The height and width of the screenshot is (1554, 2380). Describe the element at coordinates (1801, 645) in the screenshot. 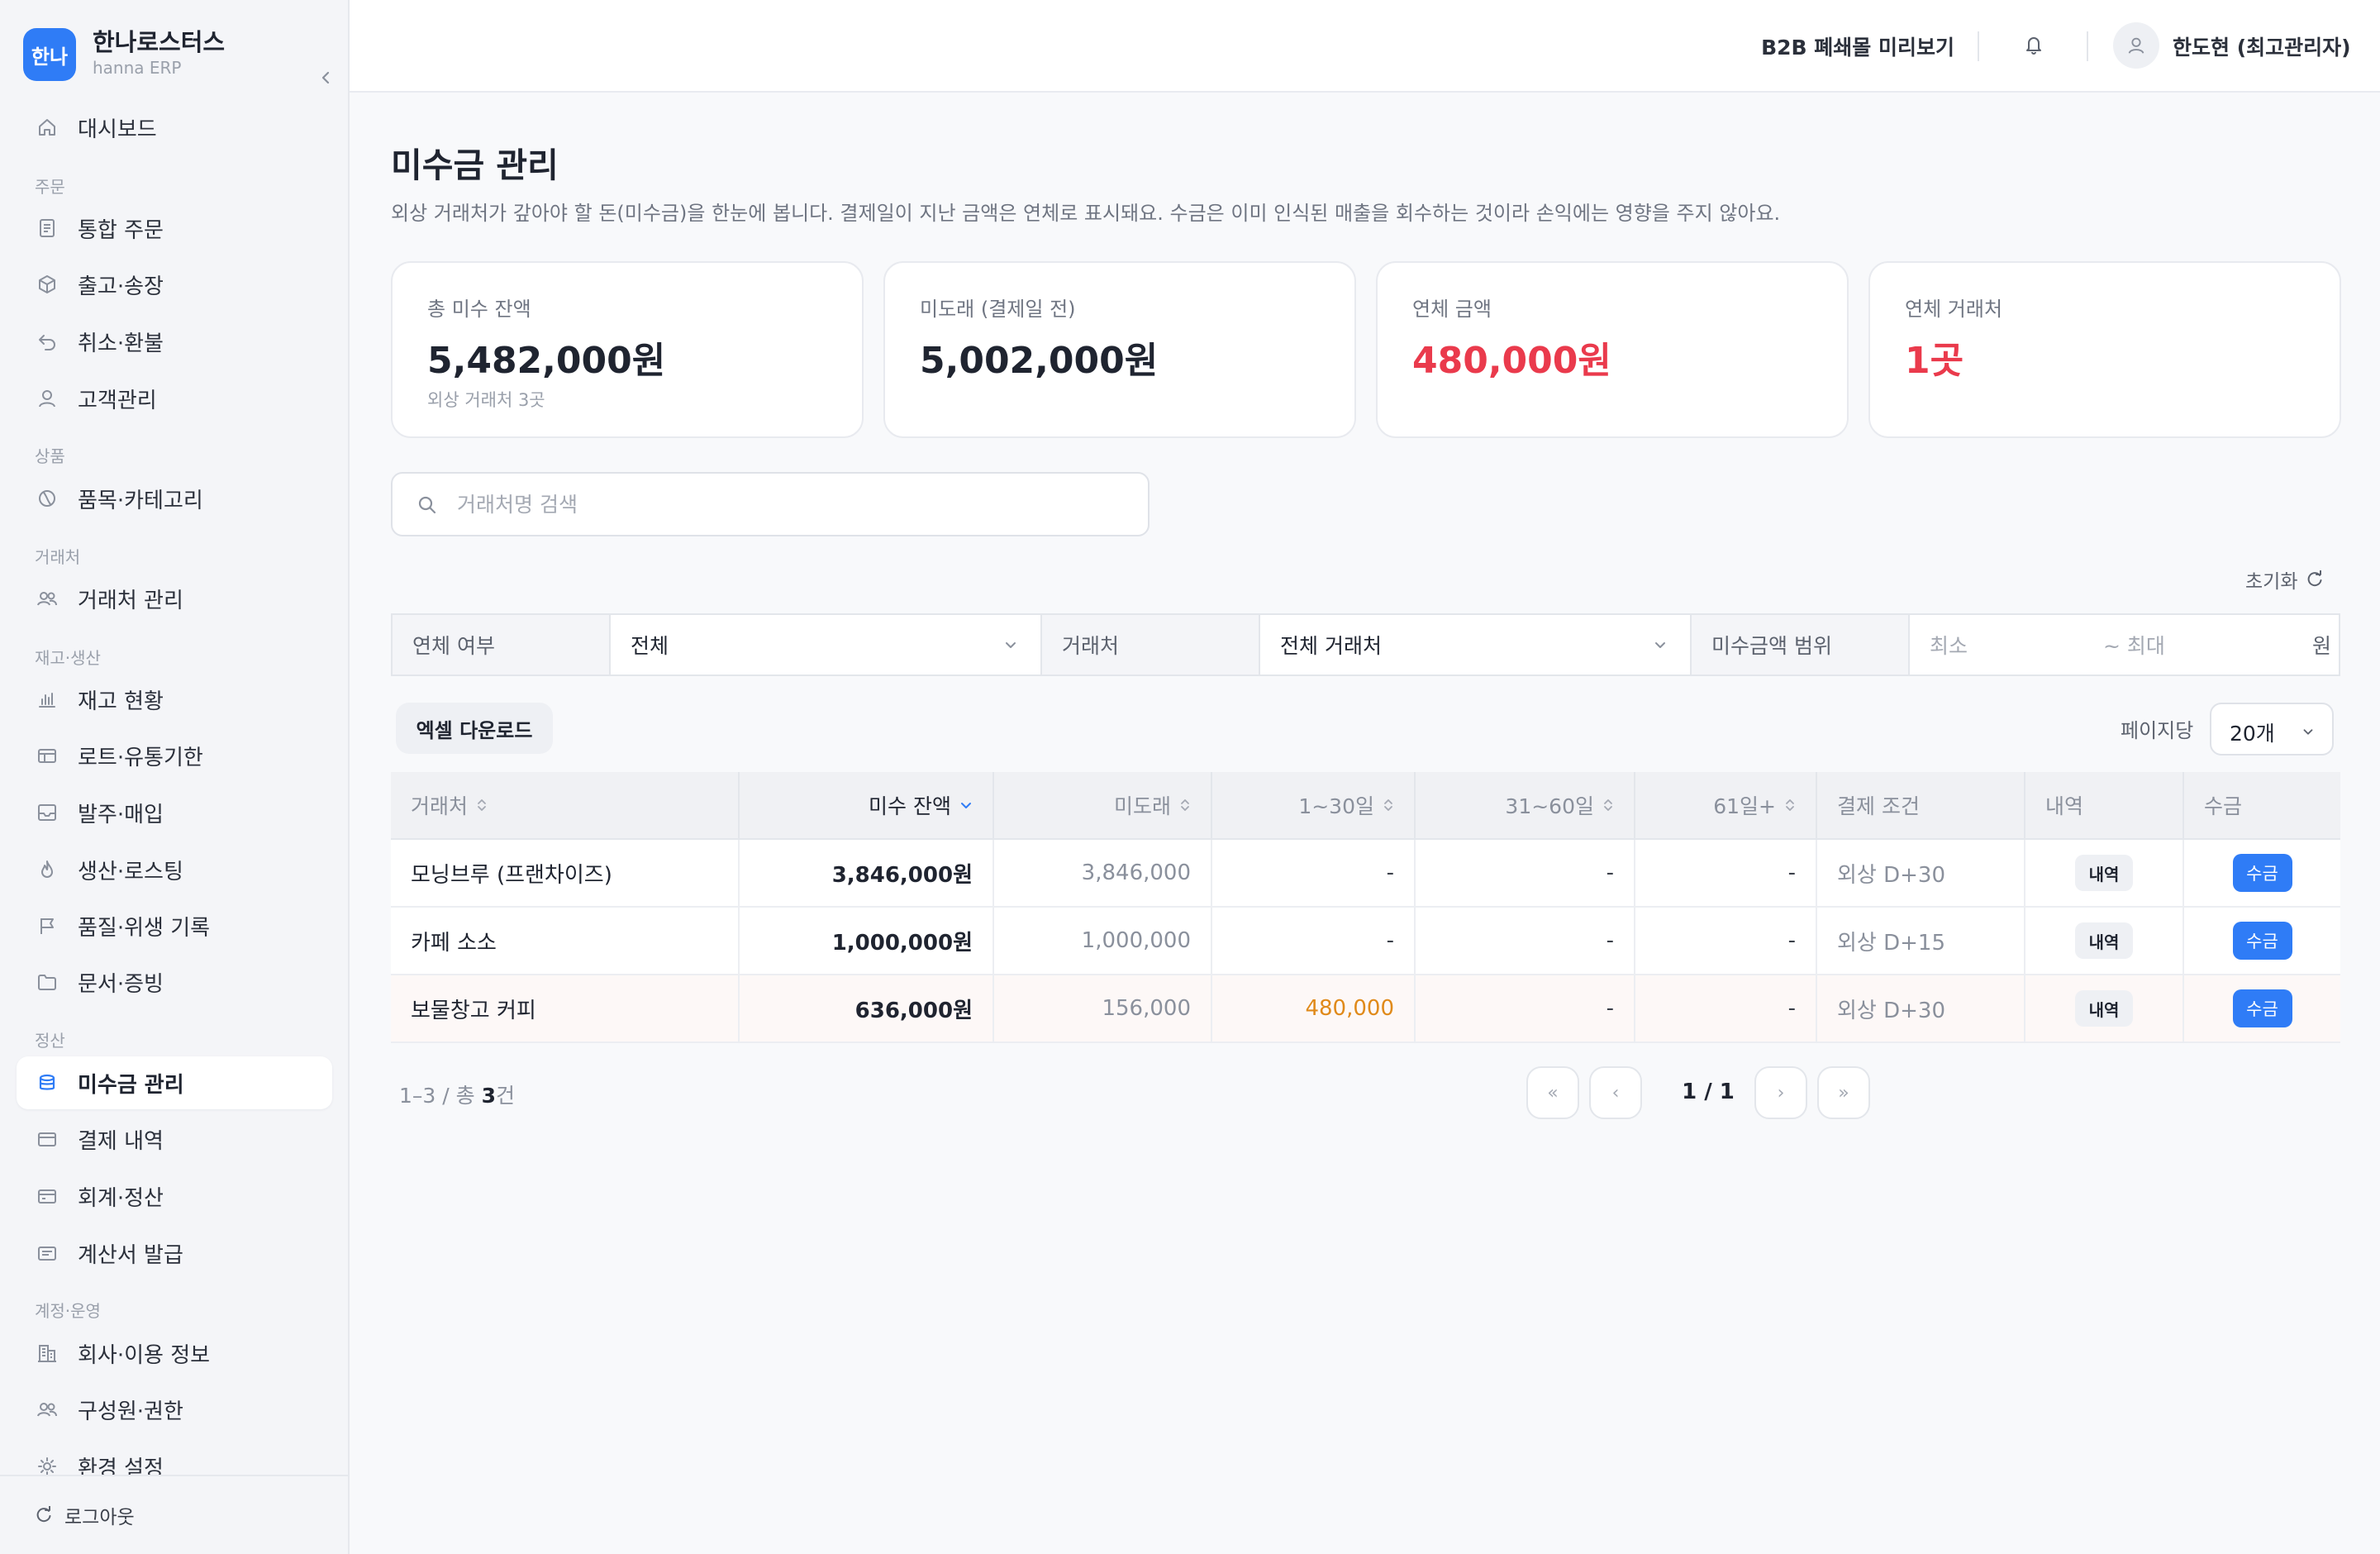

I see `filter-label-range: 미수금액 범위` at that location.